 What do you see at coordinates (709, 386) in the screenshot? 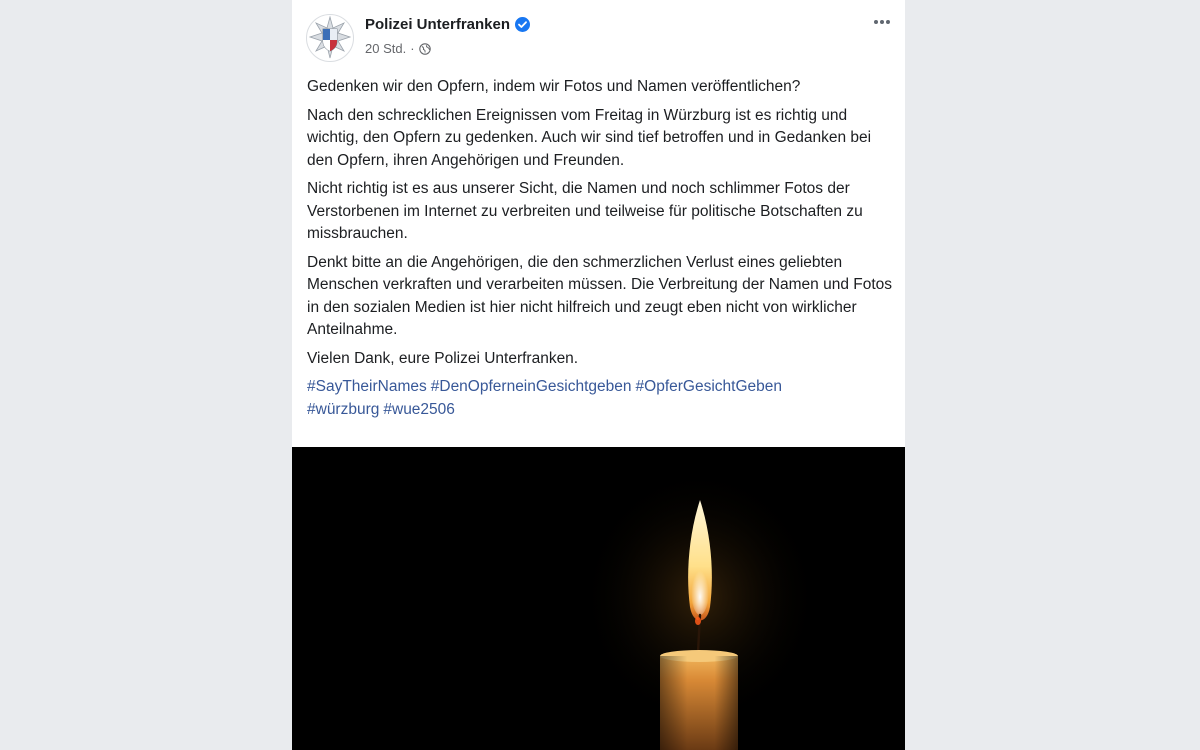
I see `hashtag-link: #OpferGesichtGeben` at bounding box center [709, 386].